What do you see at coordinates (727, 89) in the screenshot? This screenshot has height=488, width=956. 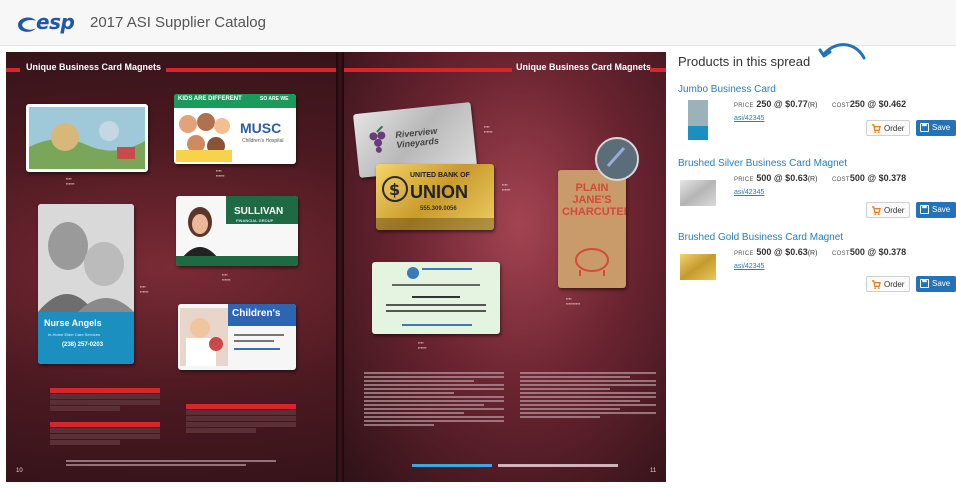 I see `product-name-link: Jumbo Business Card` at bounding box center [727, 89].